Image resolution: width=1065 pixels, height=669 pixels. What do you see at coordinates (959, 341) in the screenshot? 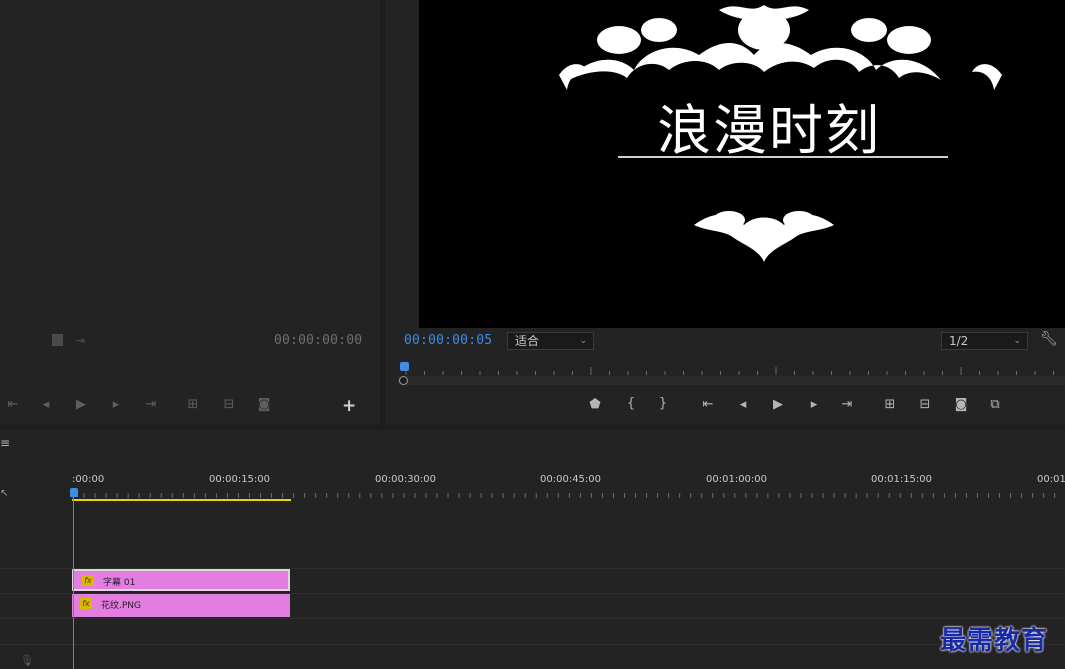
I see `resolution-value: 1/2` at bounding box center [959, 341].